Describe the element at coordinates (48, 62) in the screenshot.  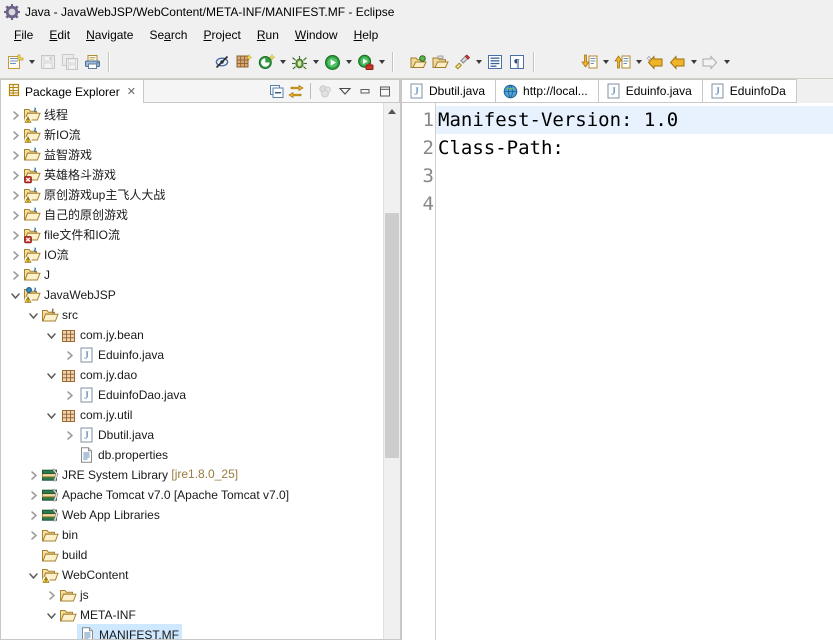
I see `save-icon` at that location.